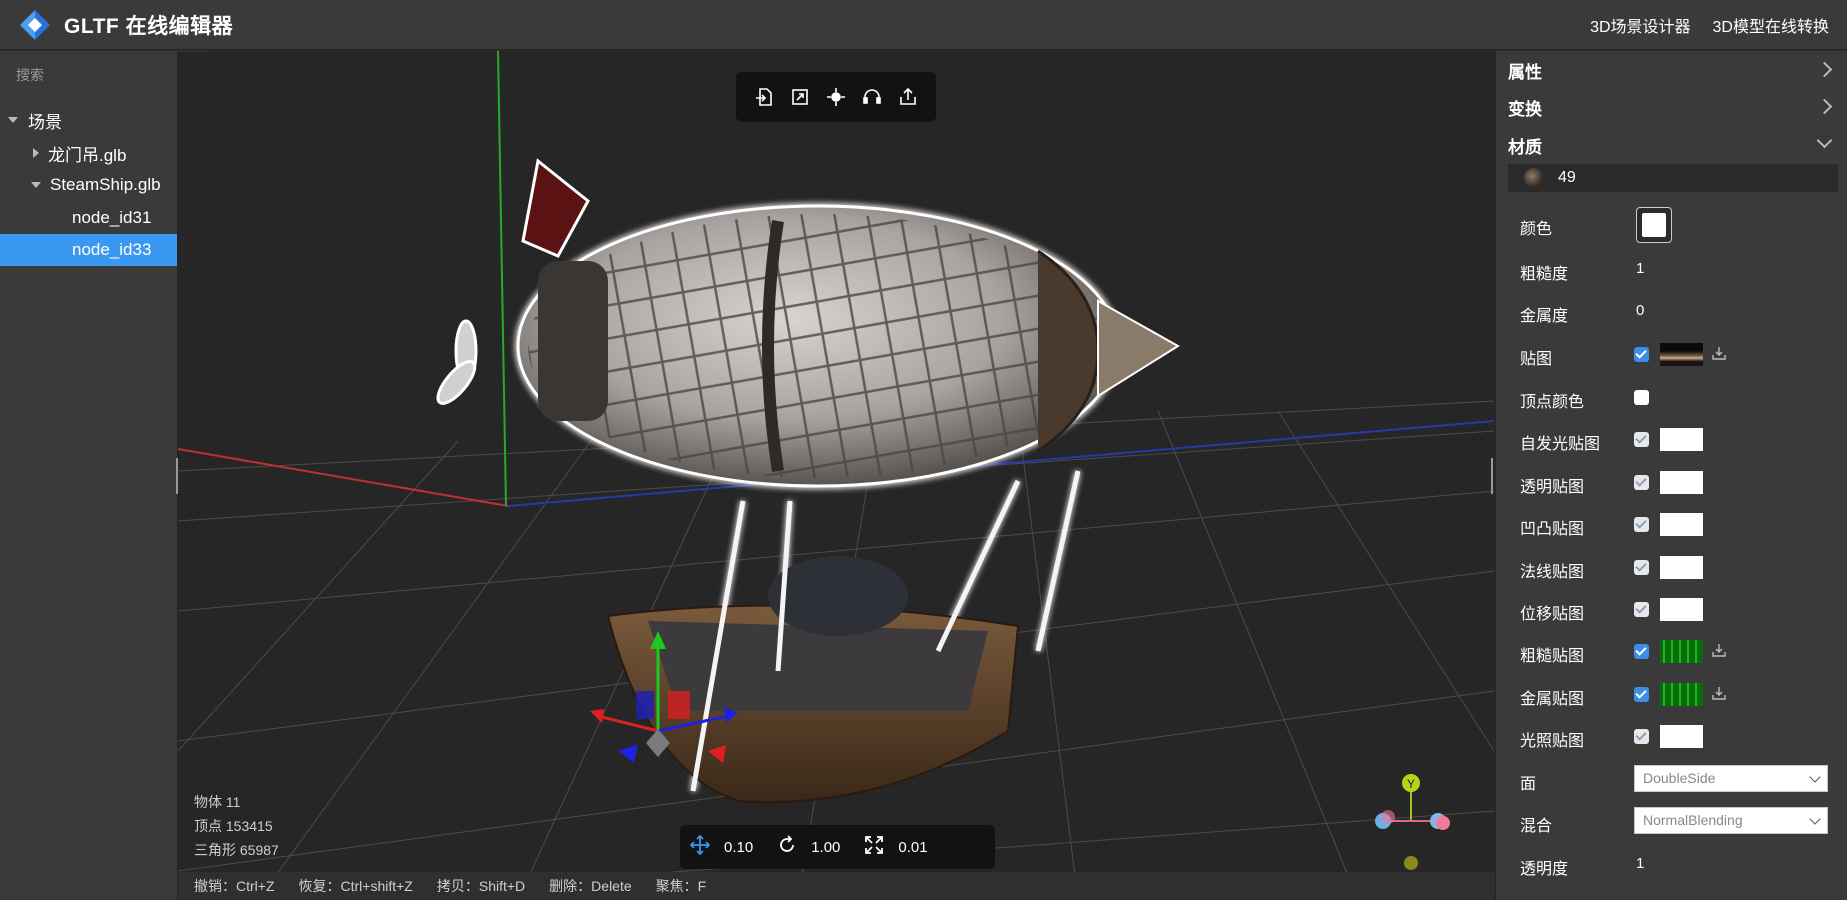  Describe the element at coordinates (1671, 70) in the screenshot. I see `section-properties: 属性` at that location.